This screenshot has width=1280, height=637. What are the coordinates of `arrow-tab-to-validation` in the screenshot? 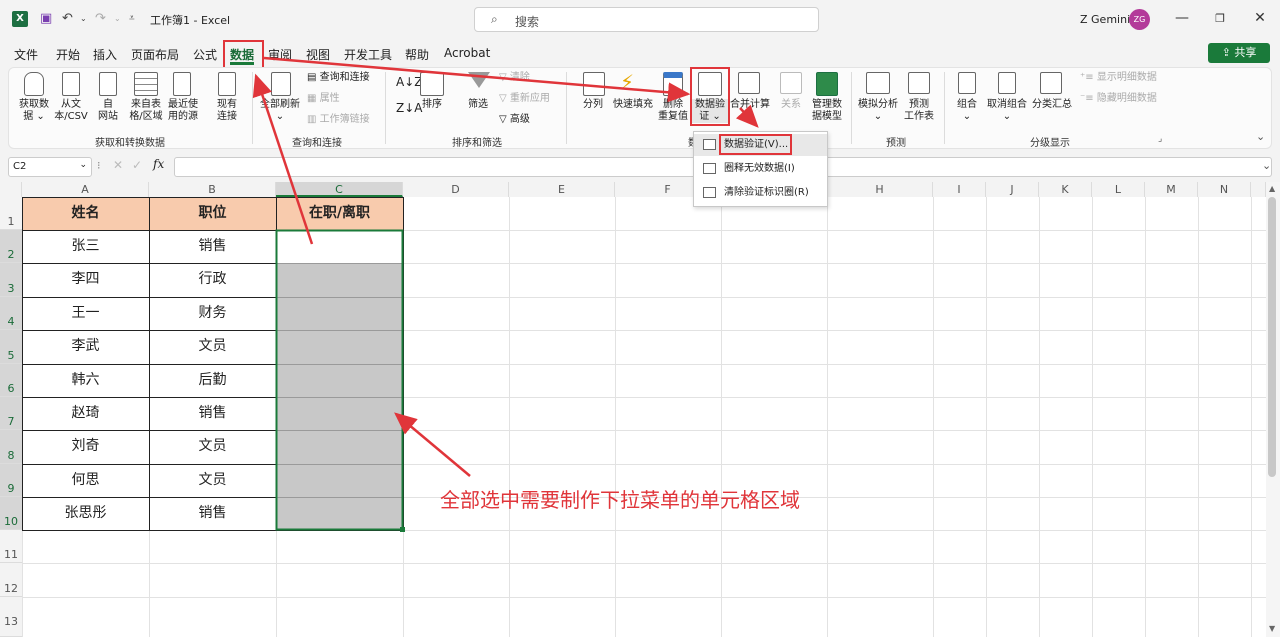 It's located at (477, 79).